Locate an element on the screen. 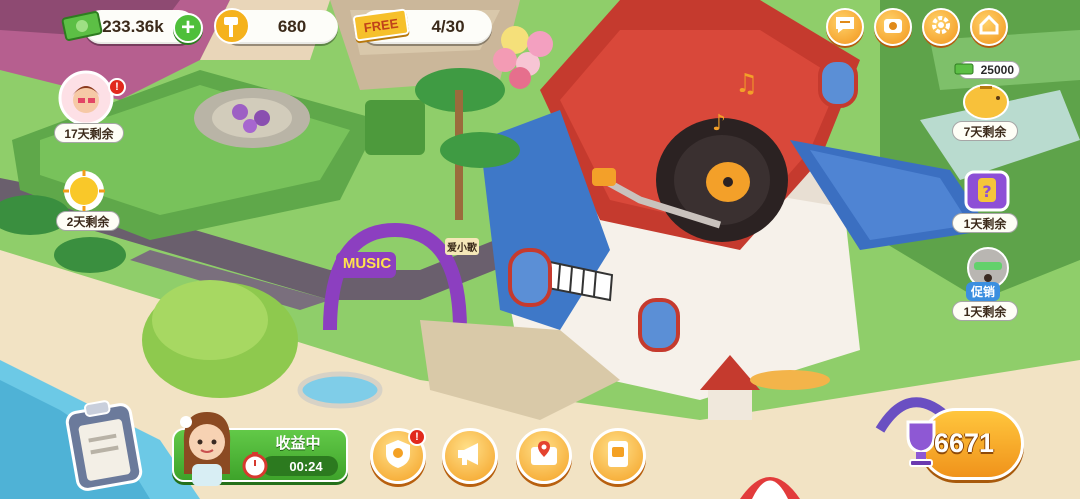  shield-icon is located at coordinates (398, 456).